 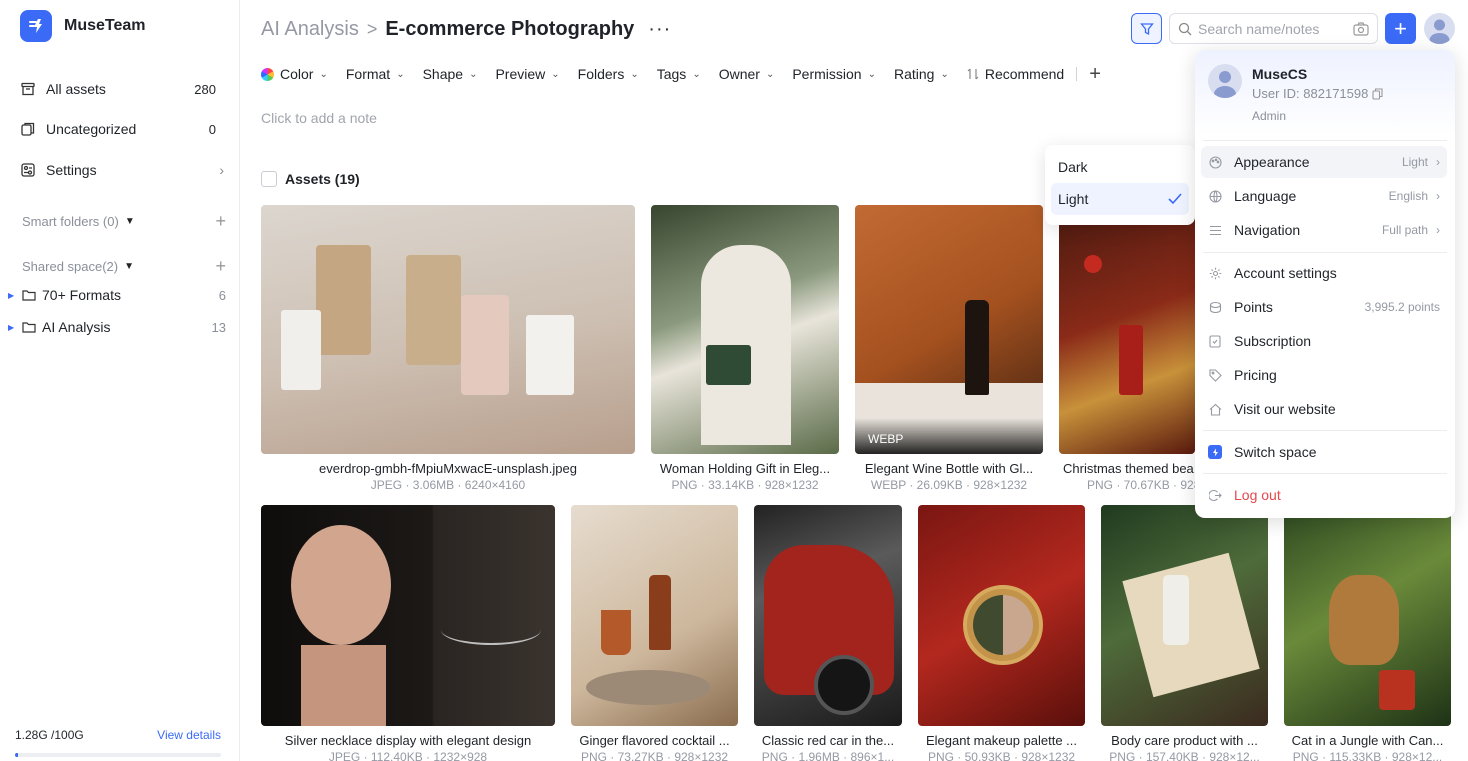 I want to click on filter-color: Color ⌄, so click(x=294, y=74).